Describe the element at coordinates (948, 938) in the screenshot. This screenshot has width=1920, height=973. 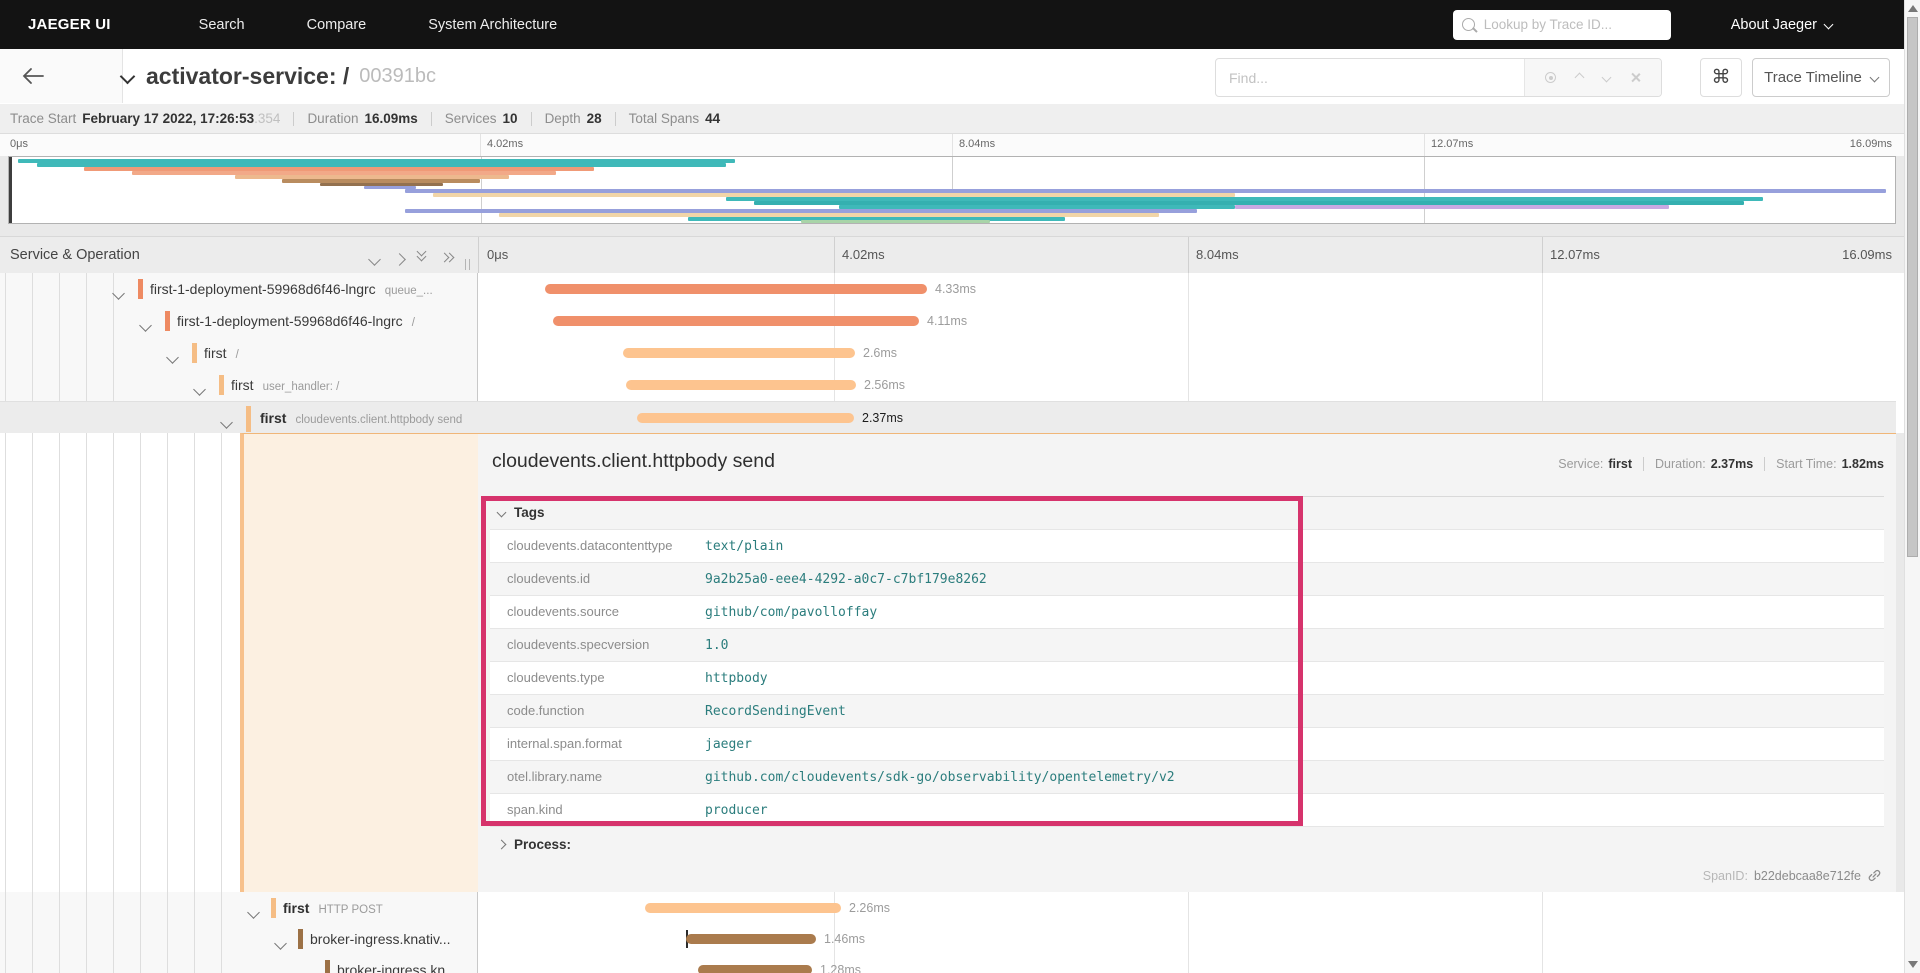
I see `span-row: broker-ingress.knativ... 1.46ms` at that location.